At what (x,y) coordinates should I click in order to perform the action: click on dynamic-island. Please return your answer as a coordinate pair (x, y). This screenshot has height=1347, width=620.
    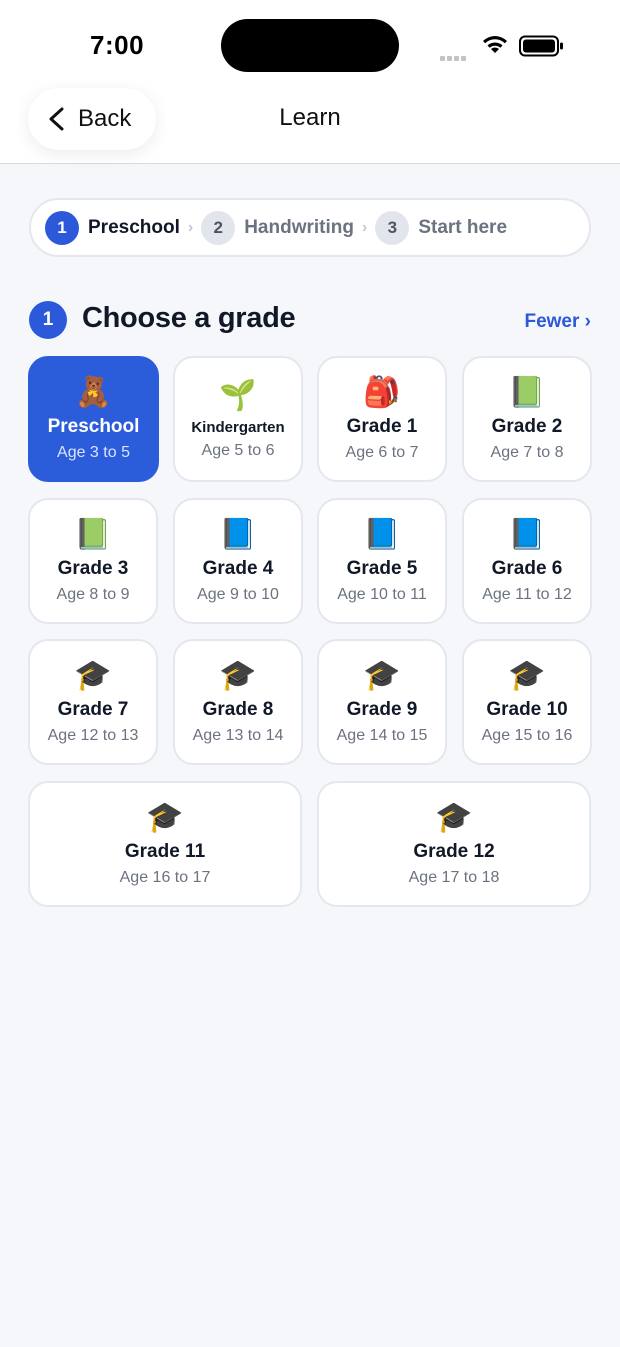
    Looking at the image, I should click on (310, 45).